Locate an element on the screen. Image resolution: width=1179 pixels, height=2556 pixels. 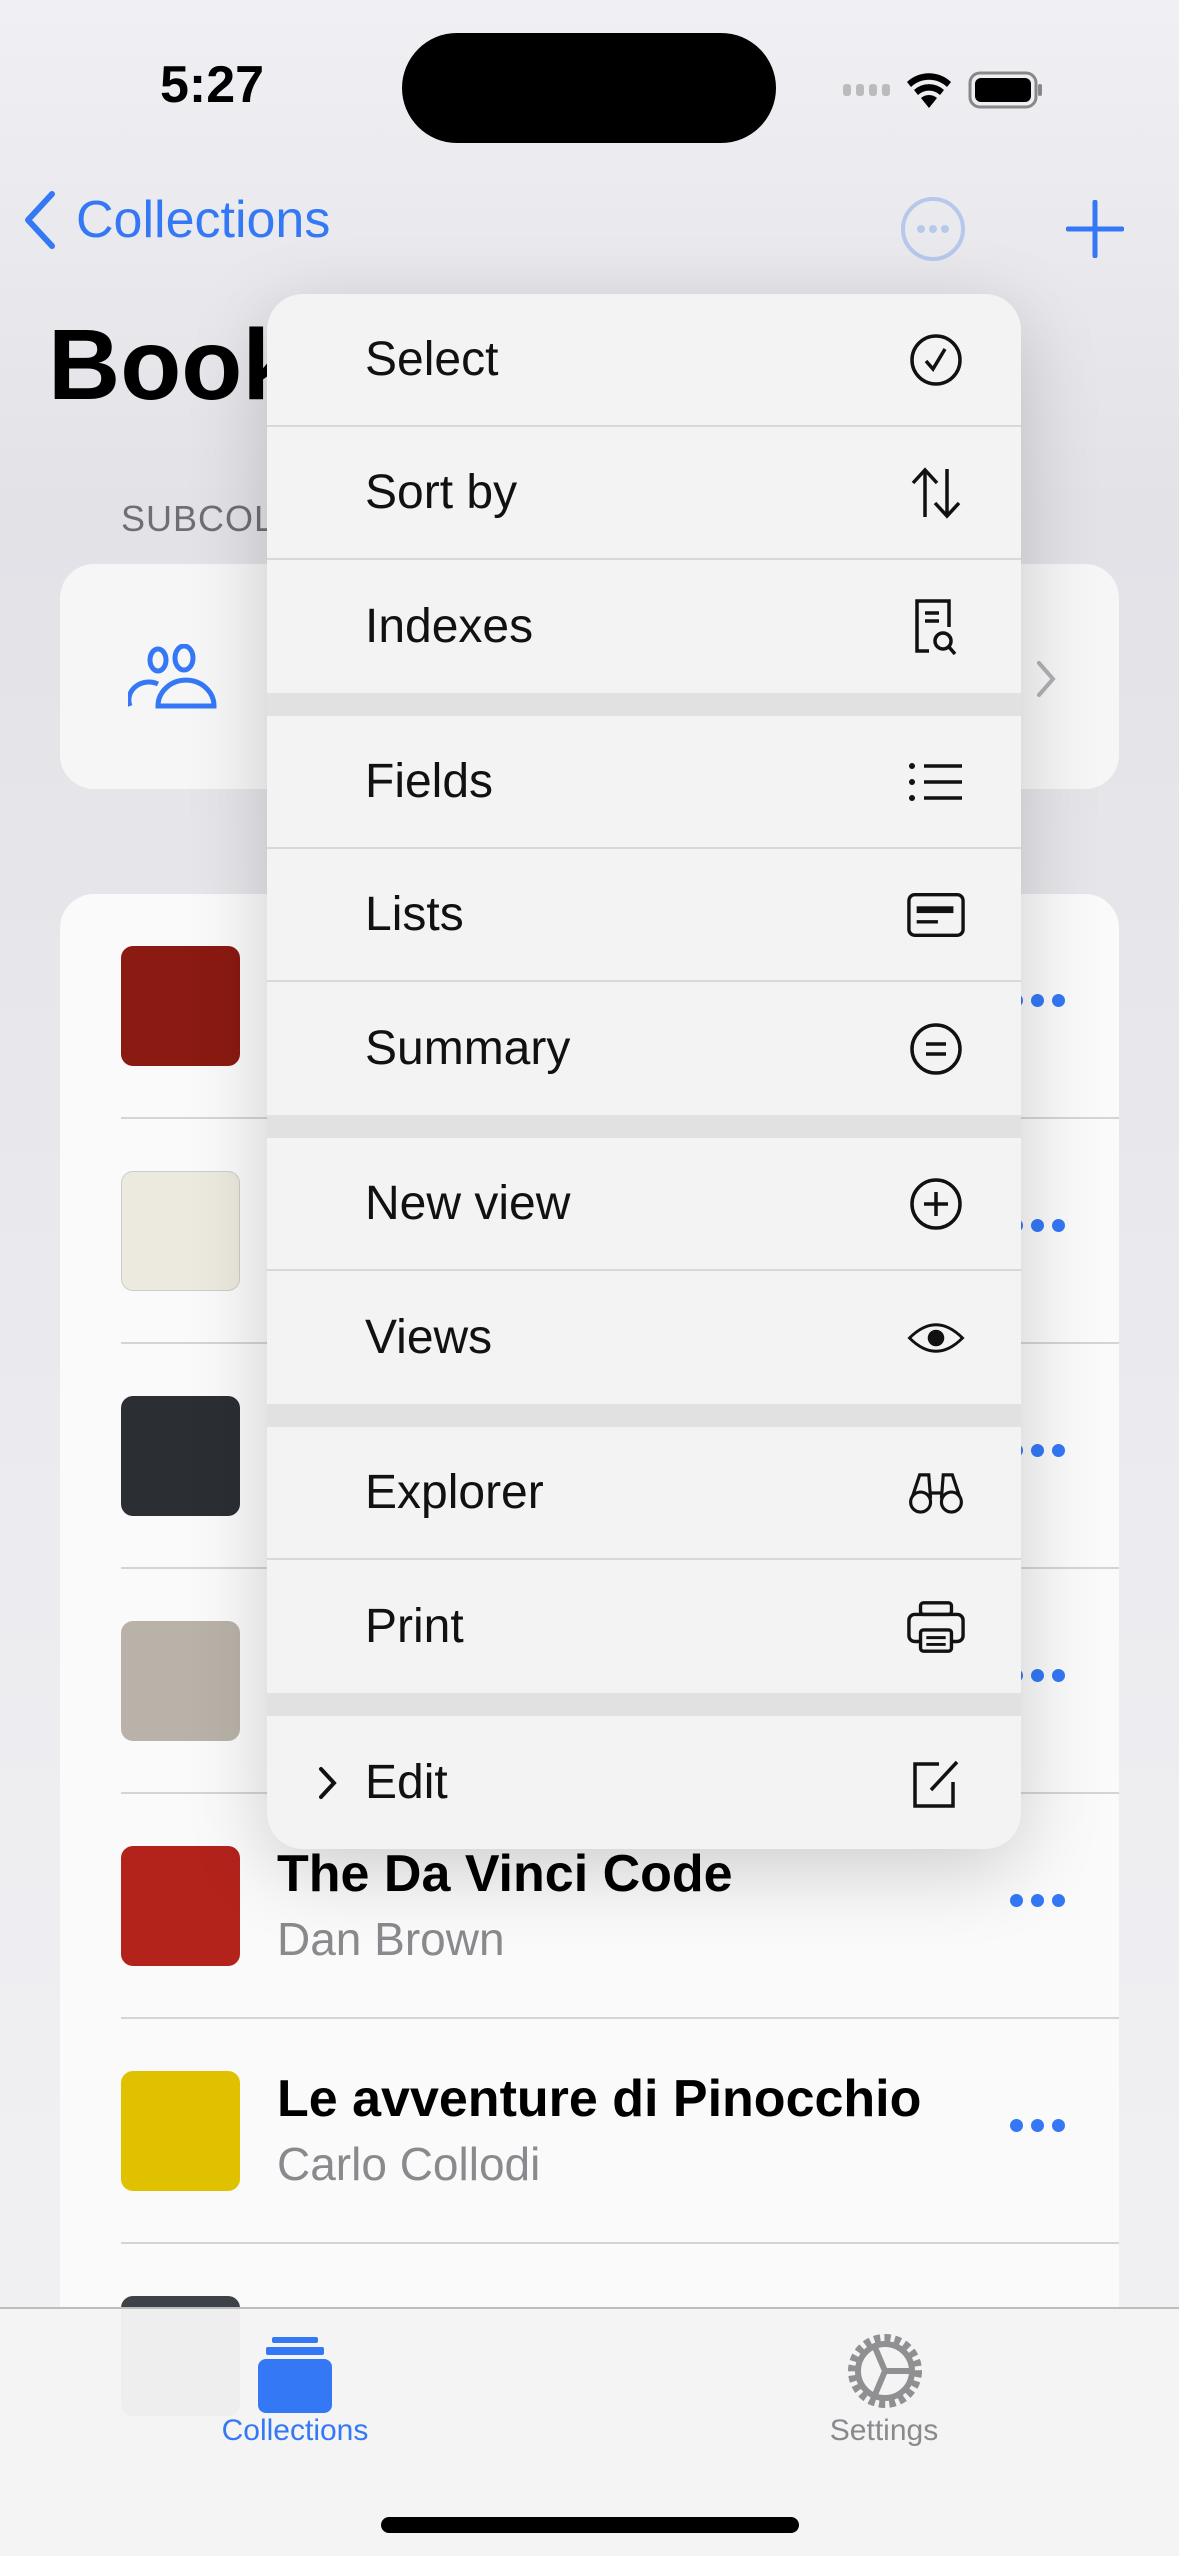
back-button: Collections is located at coordinates (176, 220).